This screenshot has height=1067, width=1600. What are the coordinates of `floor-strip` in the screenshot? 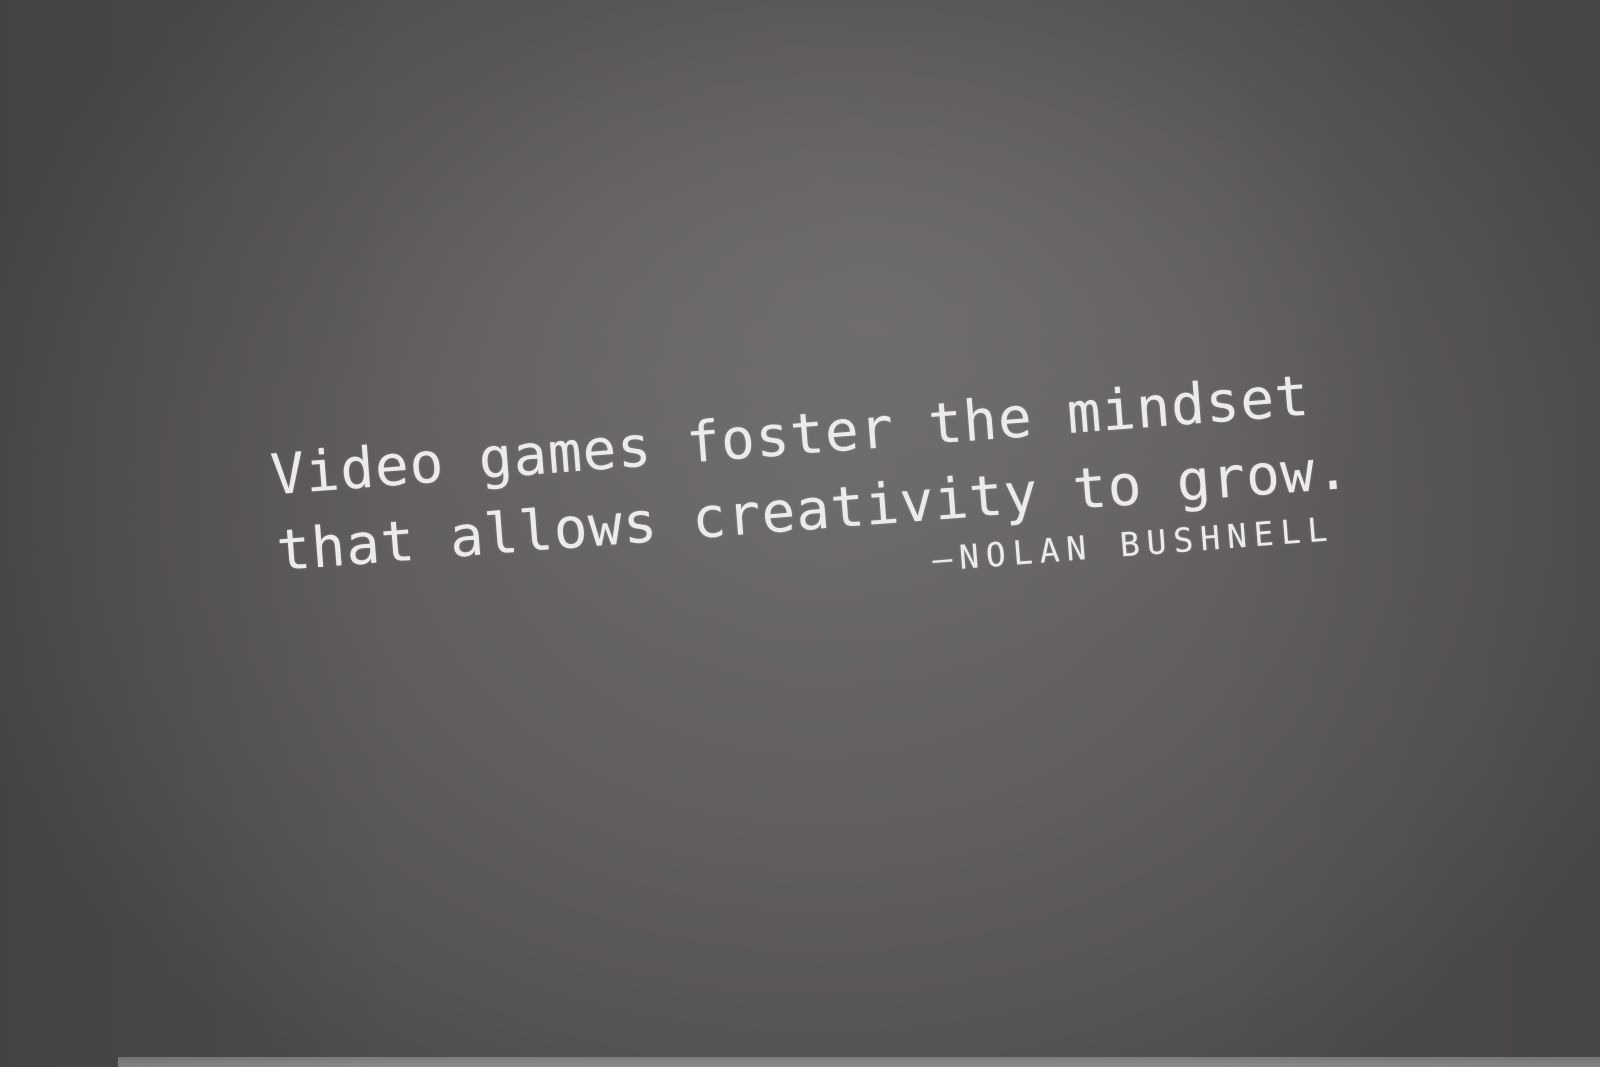 It's located at (859, 1062).